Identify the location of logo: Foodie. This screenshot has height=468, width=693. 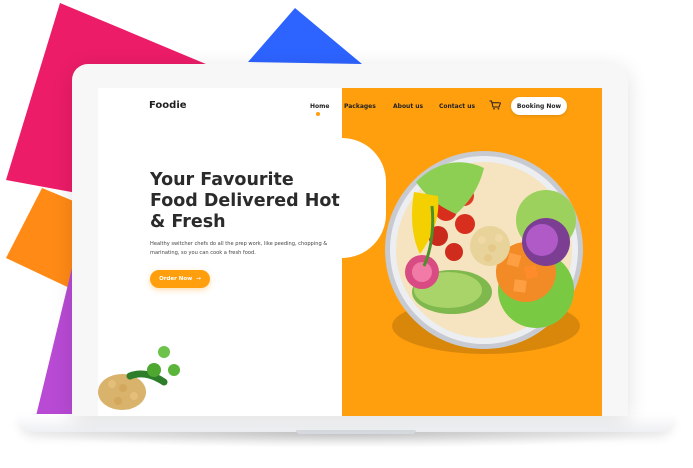
(168, 105).